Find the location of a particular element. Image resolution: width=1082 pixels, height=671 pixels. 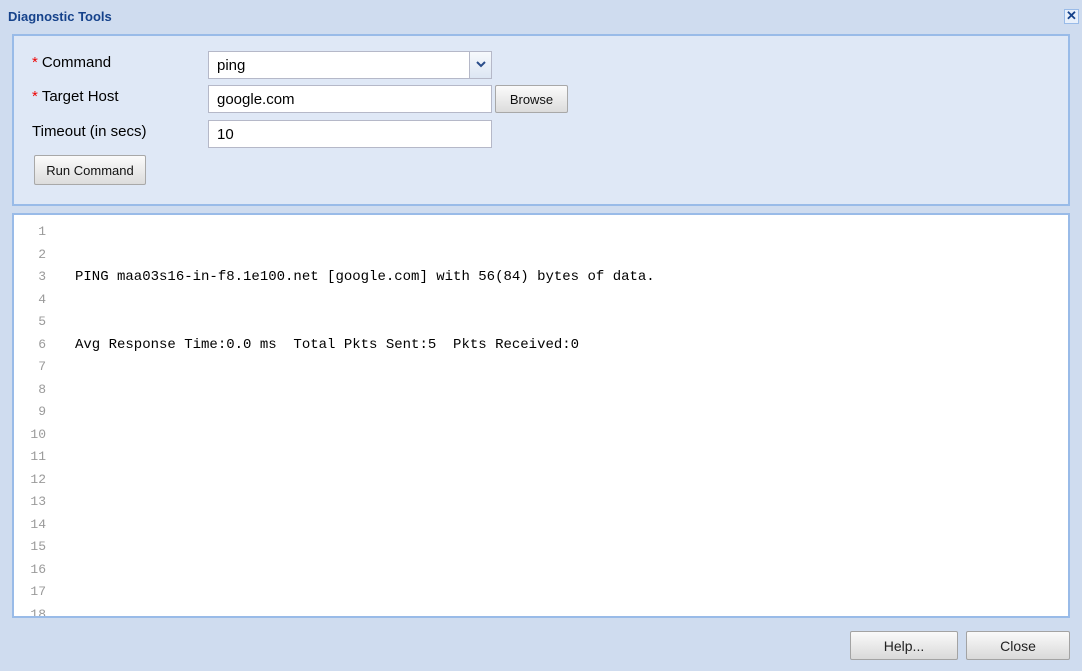

line-number: 11 is located at coordinates (38, 456).